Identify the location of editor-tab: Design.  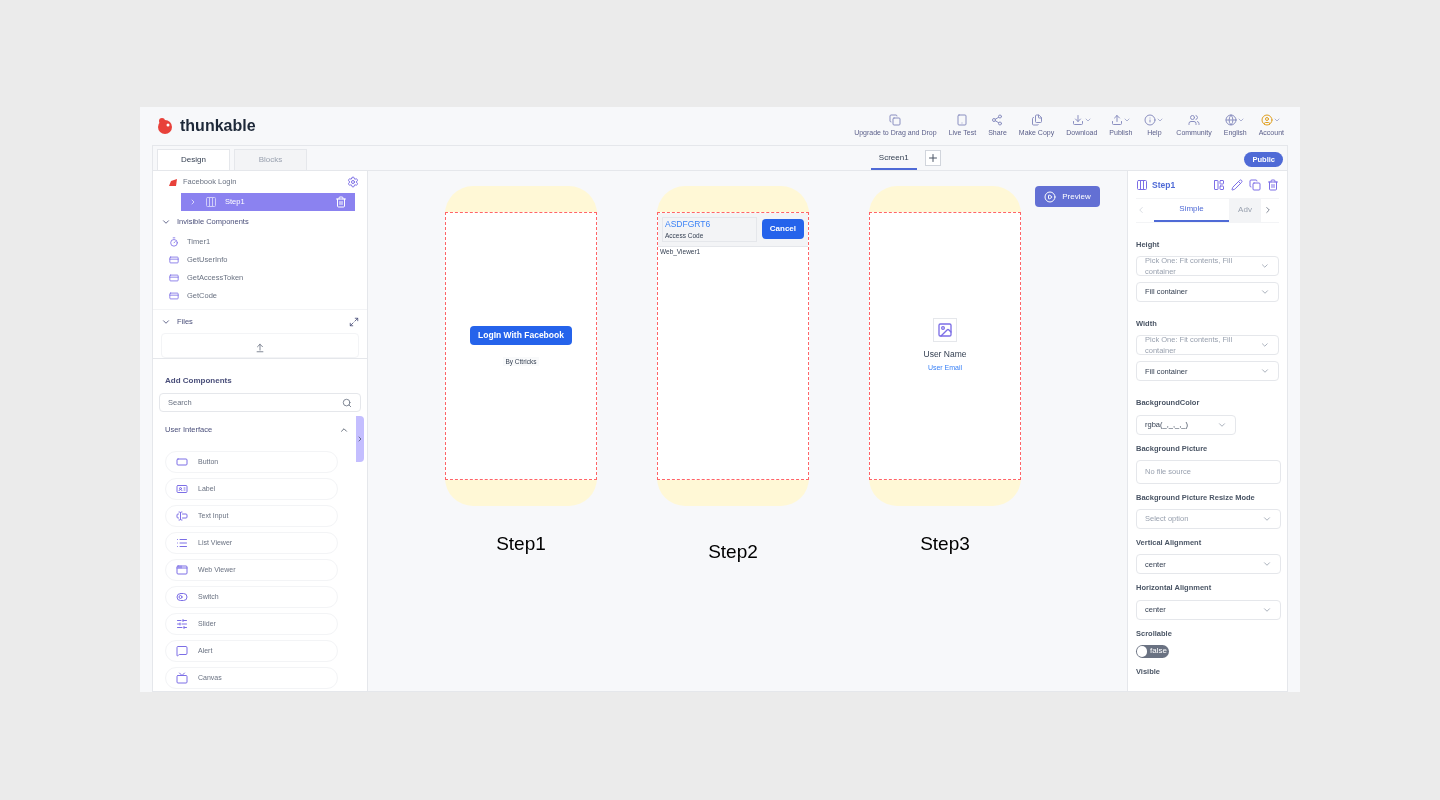
(193, 159).